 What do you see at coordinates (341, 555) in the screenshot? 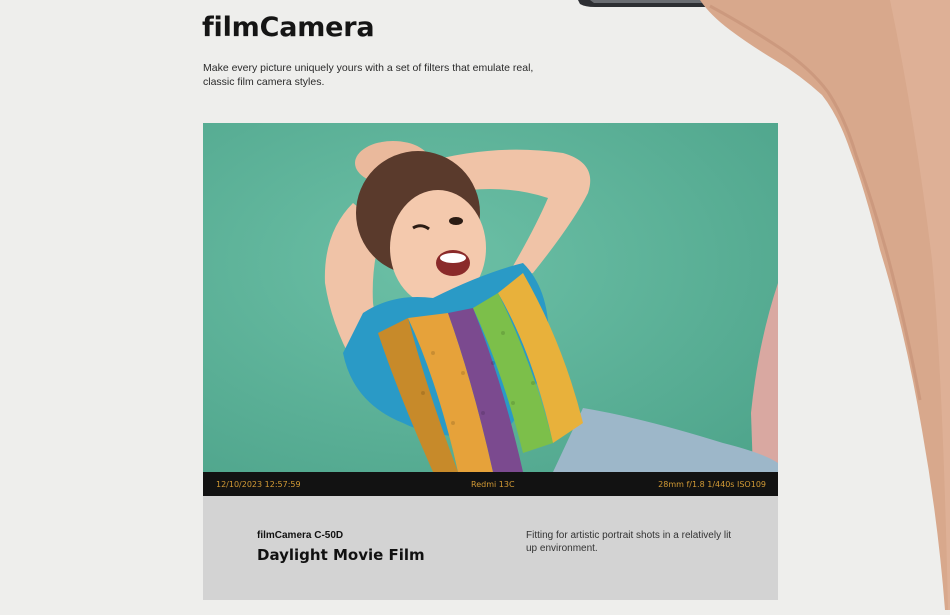
I see `filter-name: Daylight Movie Film` at bounding box center [341, 555].